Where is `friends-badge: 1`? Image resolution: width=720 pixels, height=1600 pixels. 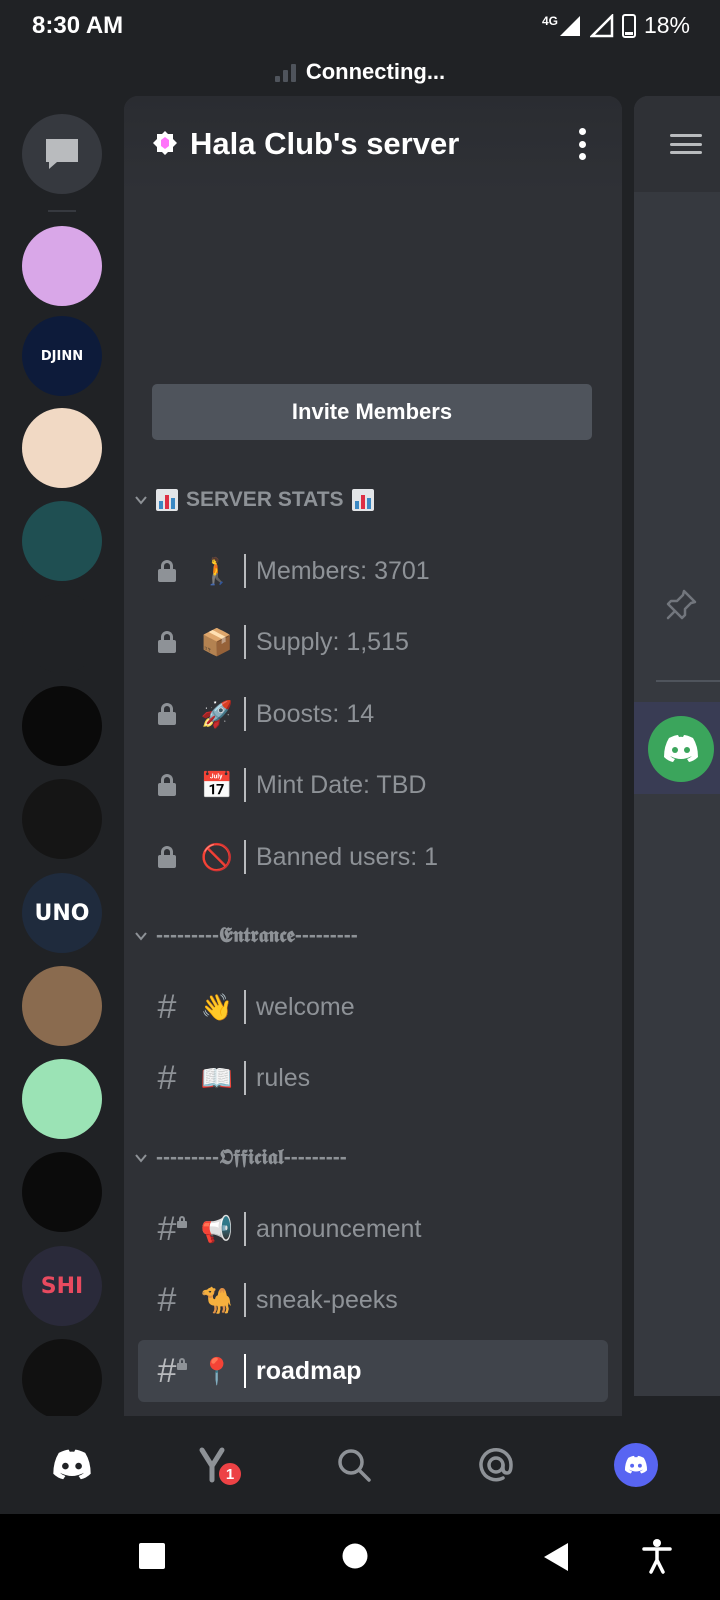 friends-badge: 1 is located at coordinates (230, 1474).